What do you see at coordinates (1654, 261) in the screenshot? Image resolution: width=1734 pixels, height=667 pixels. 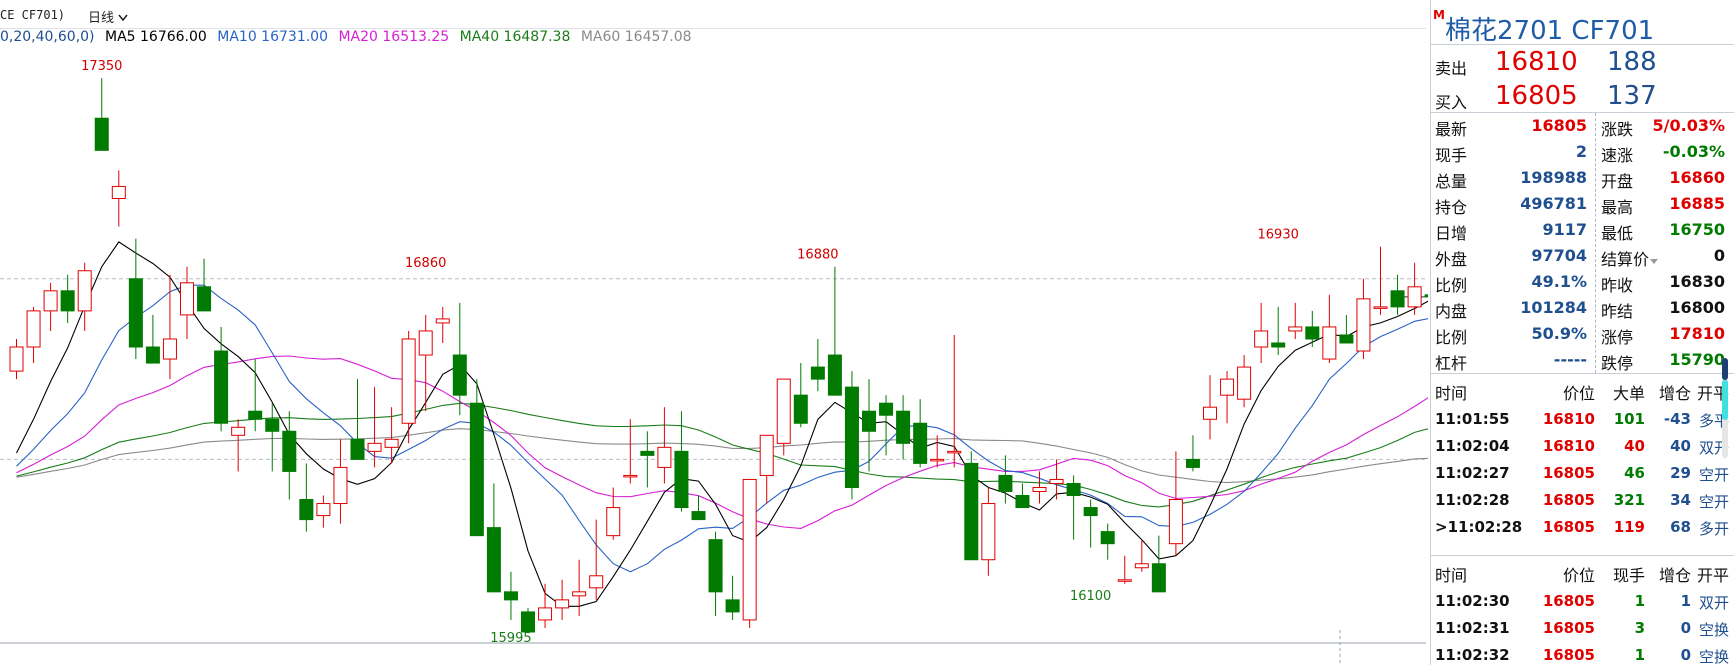 I see `caret-down-icon` at bounding box center [1654, 261].